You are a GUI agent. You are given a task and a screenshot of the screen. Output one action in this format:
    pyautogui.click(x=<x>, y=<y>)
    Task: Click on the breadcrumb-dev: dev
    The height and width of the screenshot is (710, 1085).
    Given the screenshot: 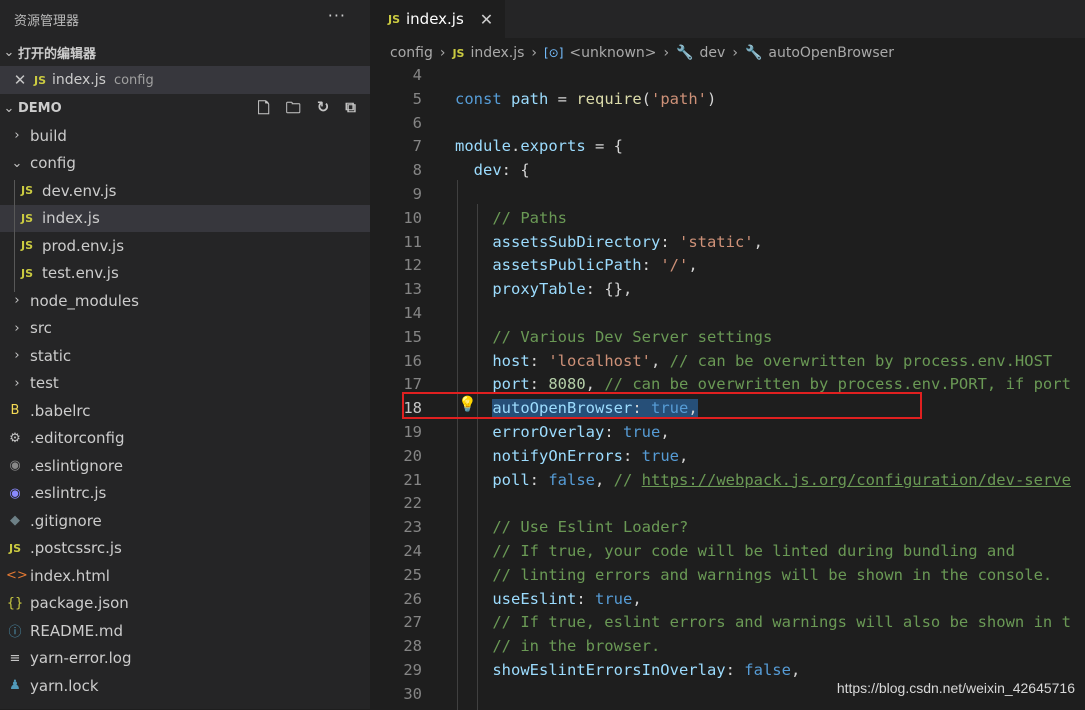 What is the action you would take?
    pyautogui.click(x=713, y=53)
    